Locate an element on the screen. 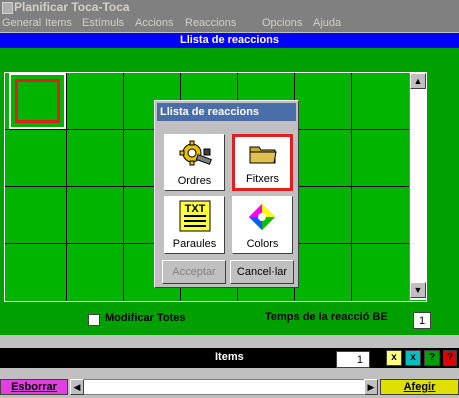  item-count-field: 1 is located at coordinates (353, 359).